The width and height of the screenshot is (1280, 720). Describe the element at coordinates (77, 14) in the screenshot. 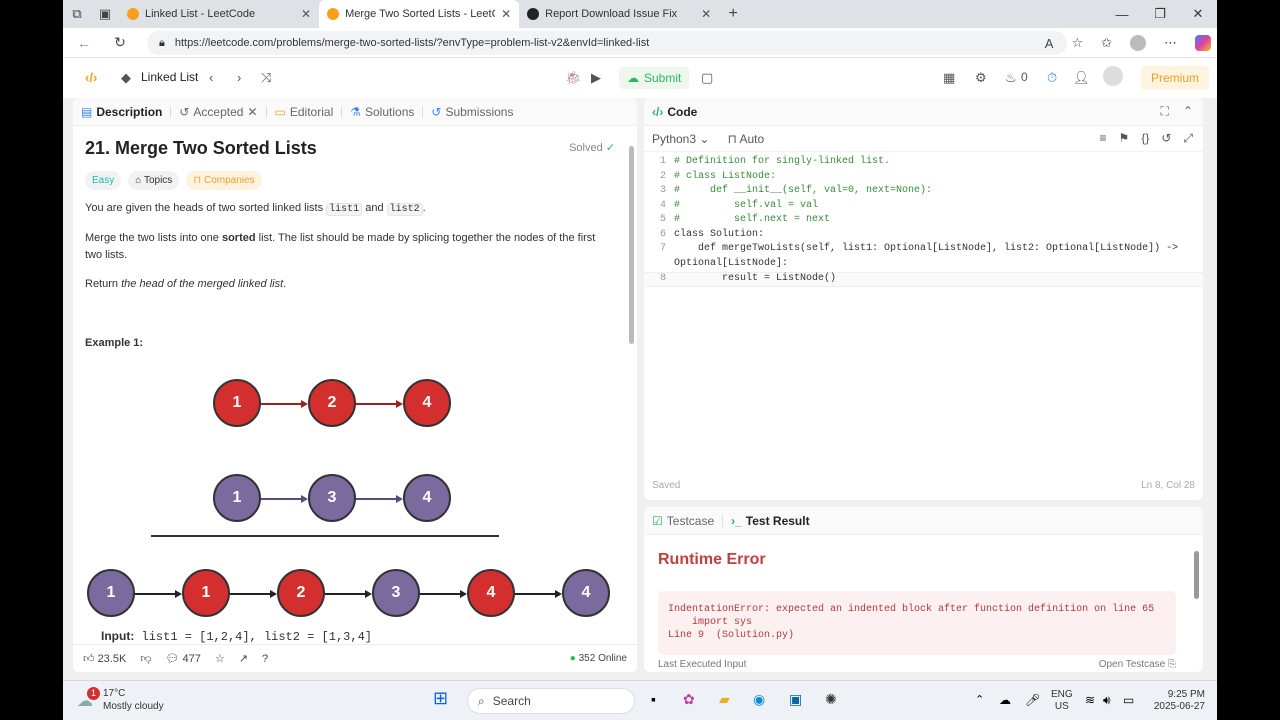

I see `workspaces-icon: ⧉` at that location.